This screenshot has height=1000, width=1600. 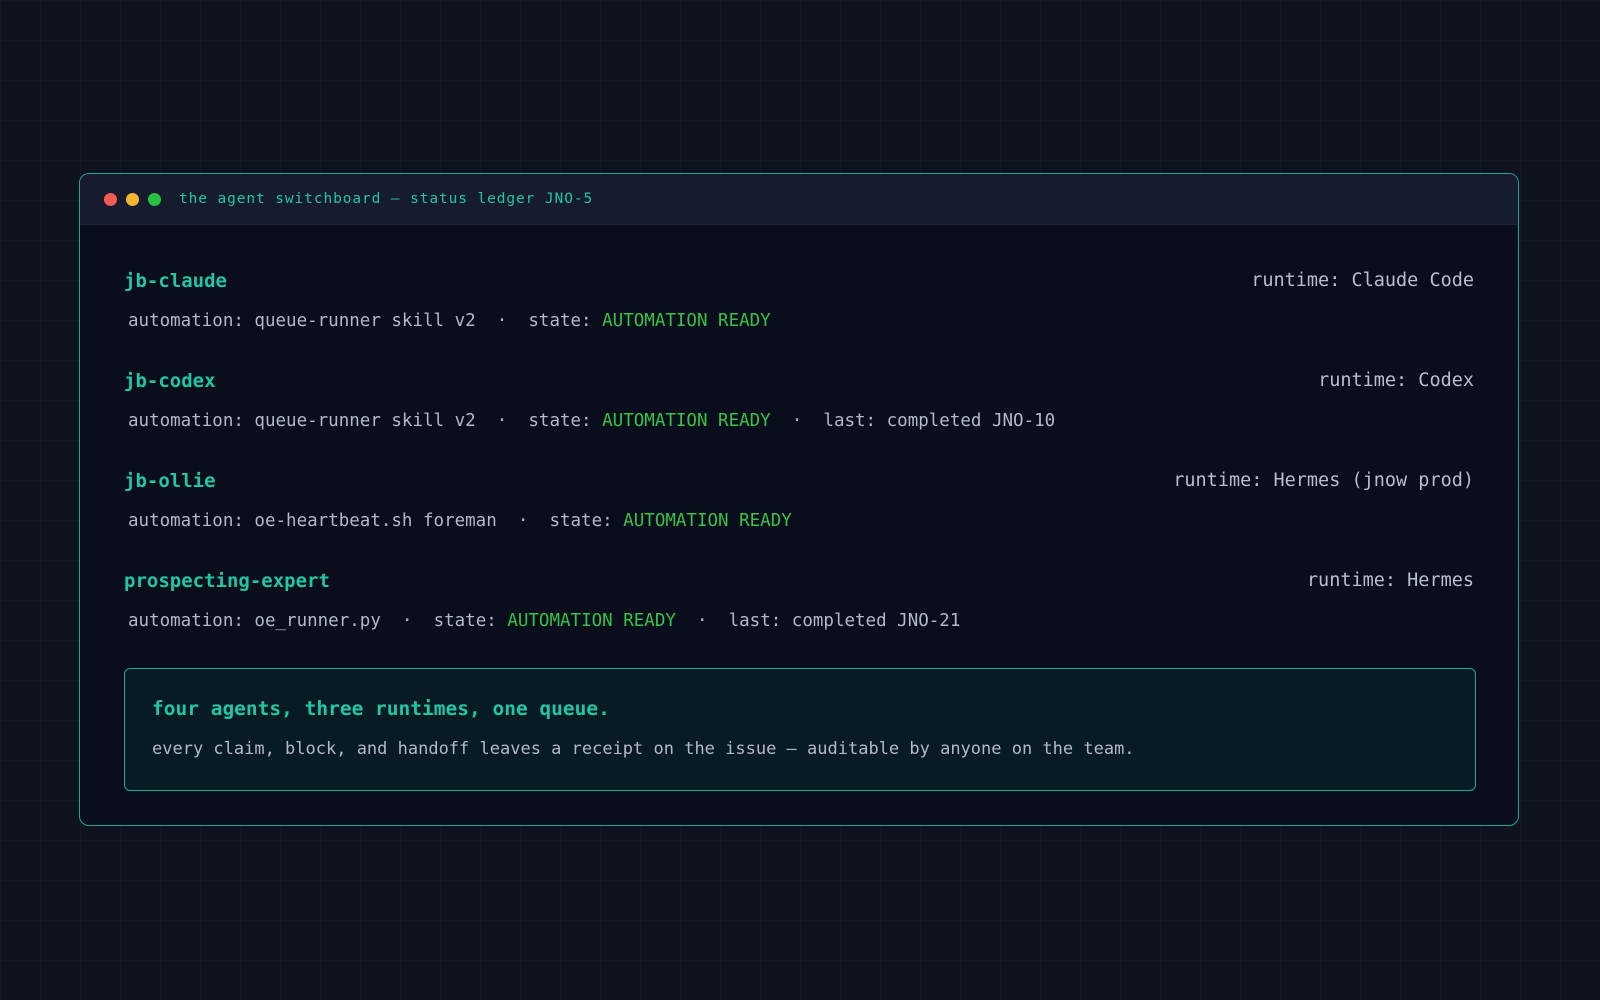 What do you see at coordinates (1362, 280) in the screenshot?
I see `agent-runtime: runtime: Claude Code` at bounding box center [1362, 280].